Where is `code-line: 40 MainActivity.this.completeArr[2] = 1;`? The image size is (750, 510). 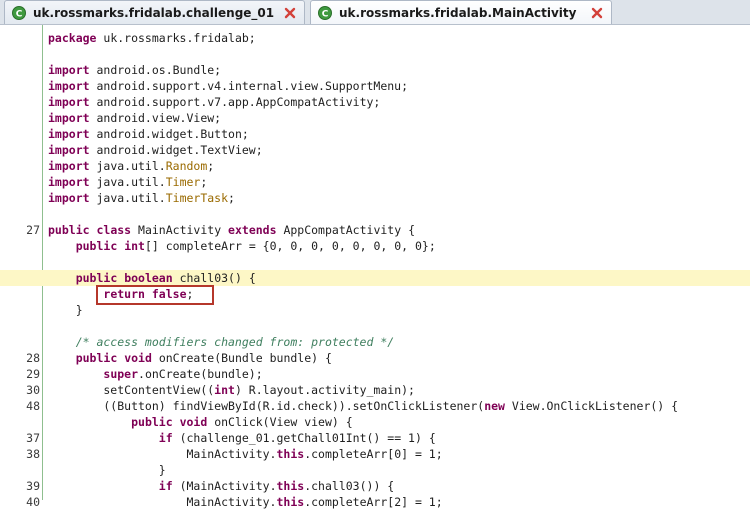
code-line: 40 MainActivity.this.completeArr[2] = 1; is located at coordinates (375, 502).